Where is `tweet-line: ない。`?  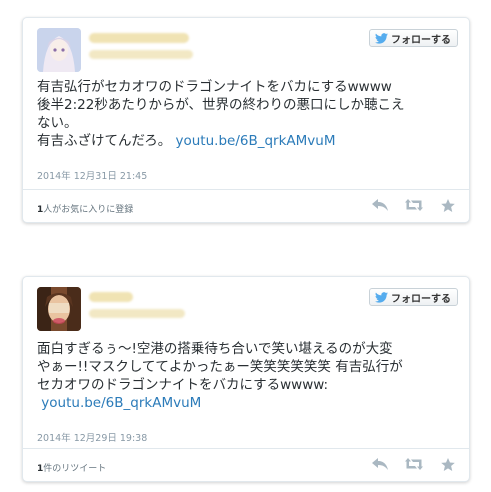 tweet-line: ない。 is located at coordinates (57, 123).